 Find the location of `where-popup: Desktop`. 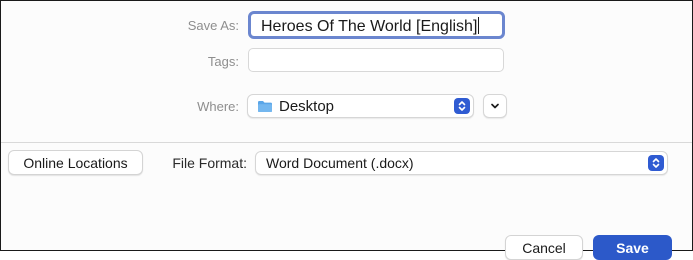

where-popup: Desktop is located at coordinates (360, 106).